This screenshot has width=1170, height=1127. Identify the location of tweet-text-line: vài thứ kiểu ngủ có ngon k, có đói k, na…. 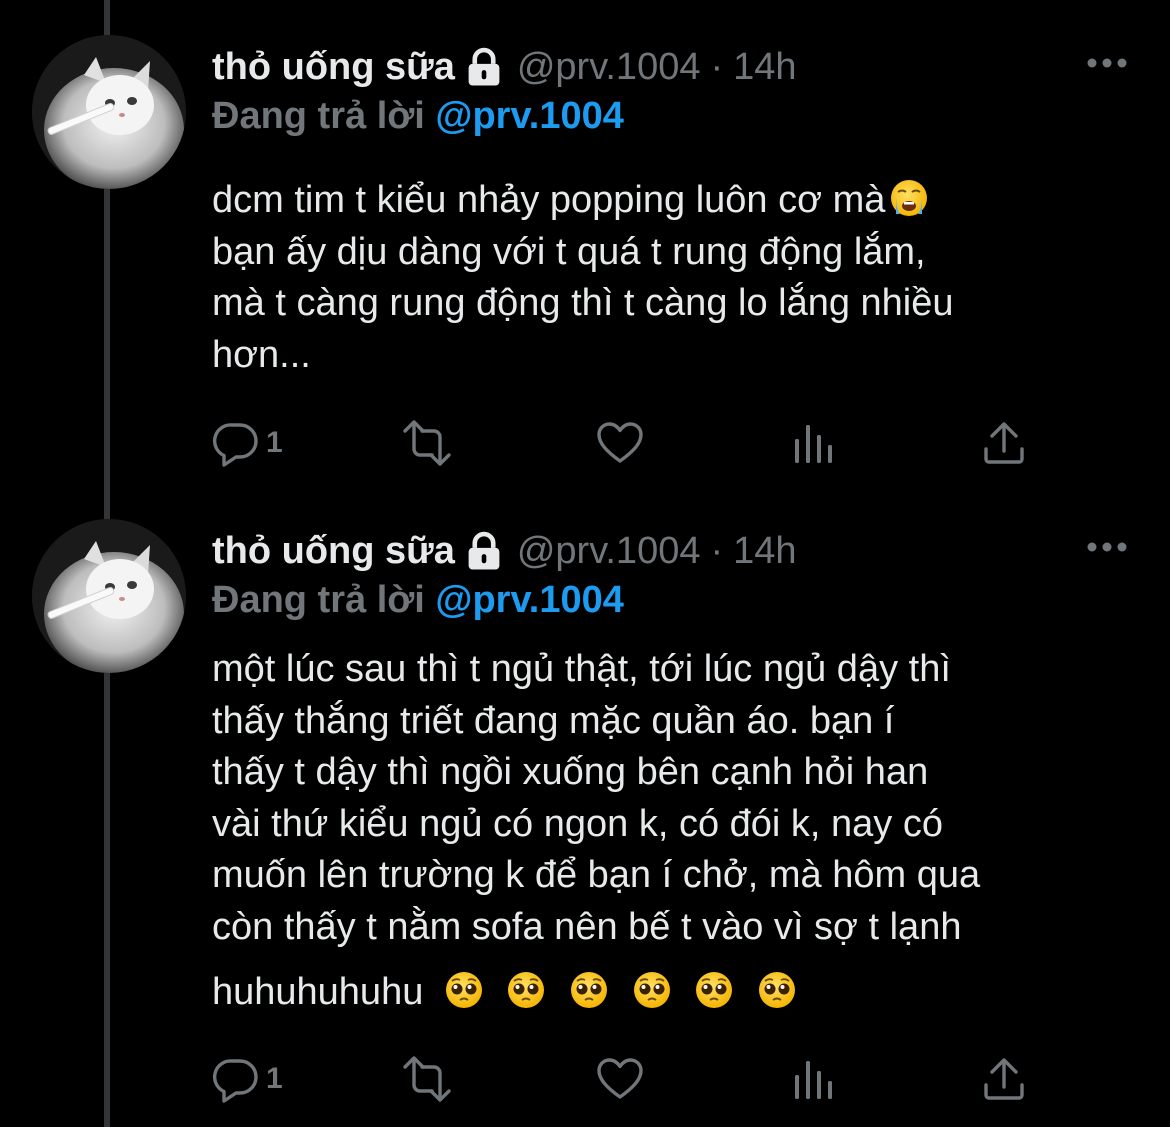
(577, 823).